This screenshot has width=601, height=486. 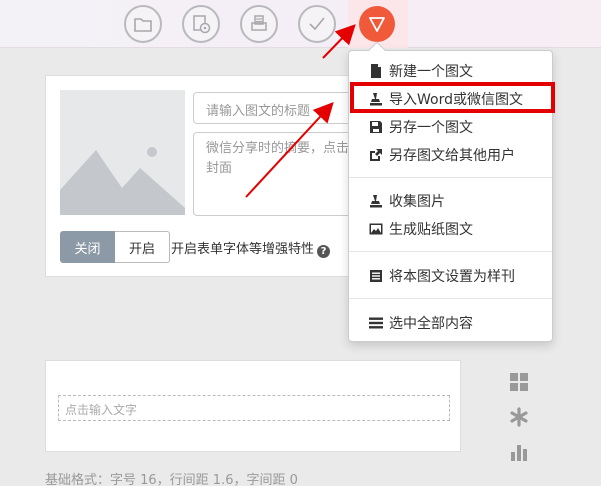 What do you see at coordinates (324, 251) in the screenshot?
I see `help-icon: ?` at bounding box center [324, 251].